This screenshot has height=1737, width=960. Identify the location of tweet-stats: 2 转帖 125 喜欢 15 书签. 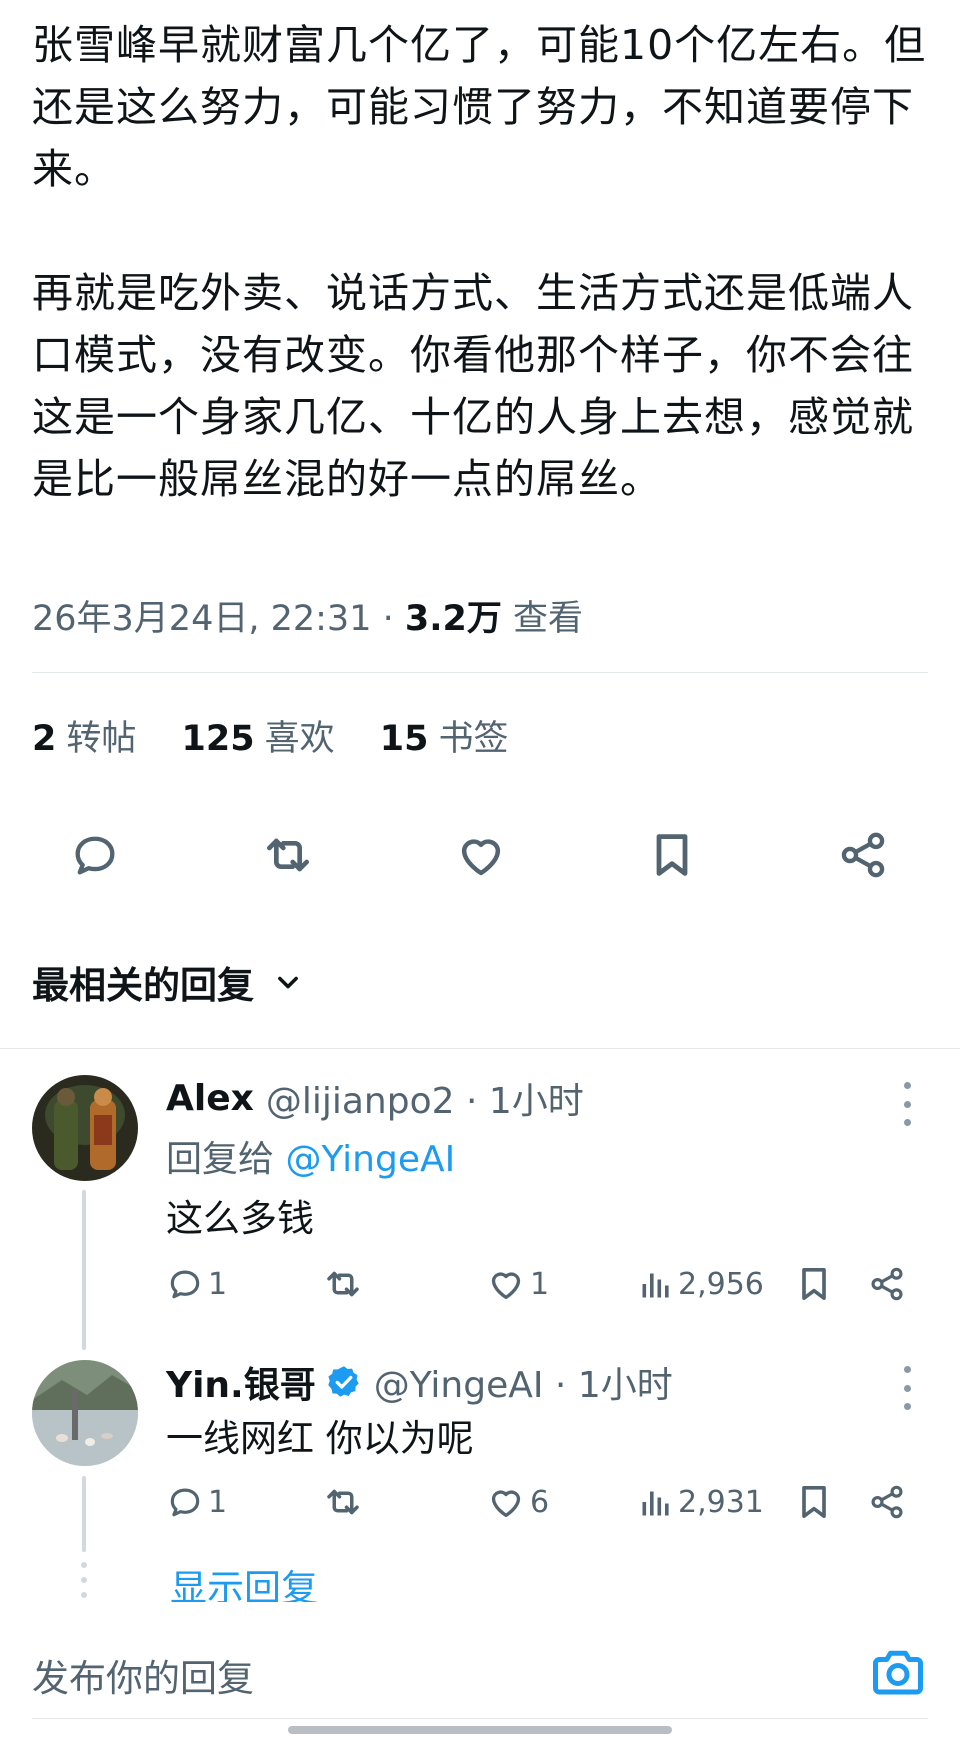
(287, 735).